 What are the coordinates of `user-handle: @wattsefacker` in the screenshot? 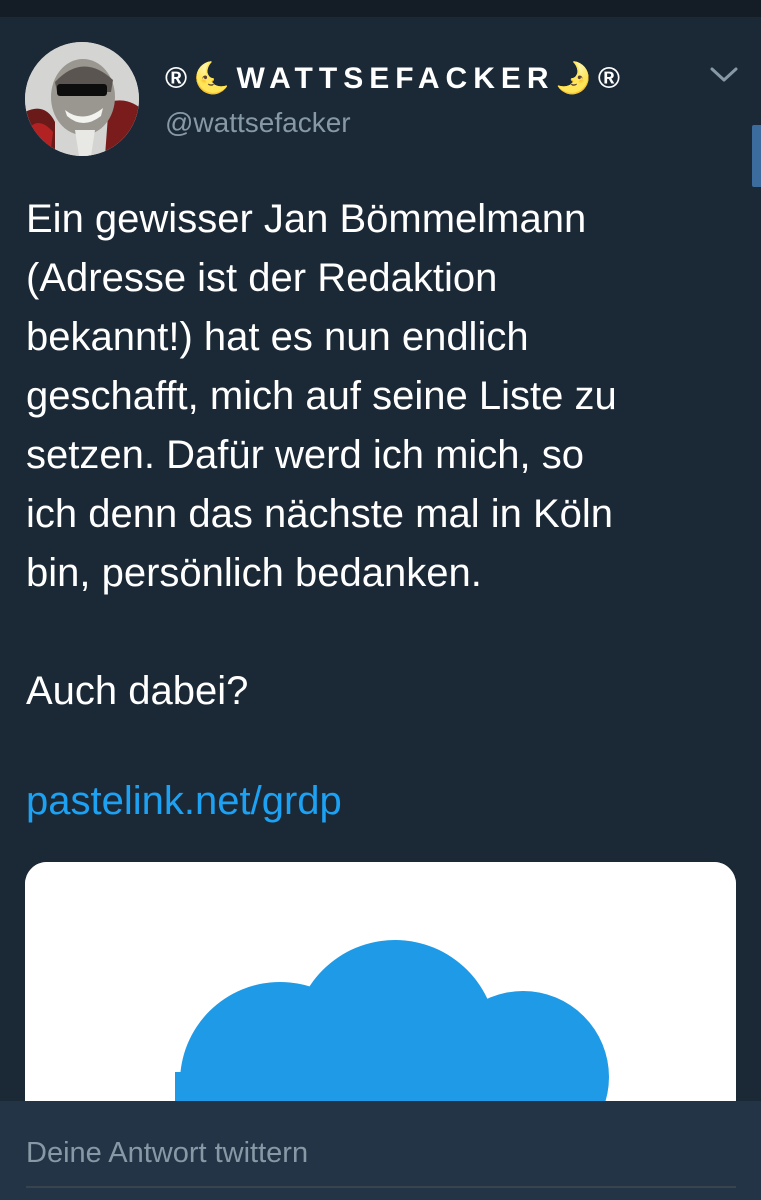 It's located at (258, 123).